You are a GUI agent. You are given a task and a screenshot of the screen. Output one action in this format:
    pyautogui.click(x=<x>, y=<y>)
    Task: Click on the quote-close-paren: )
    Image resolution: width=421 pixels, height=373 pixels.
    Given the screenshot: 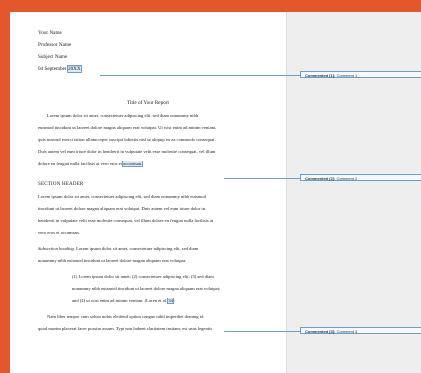 What is the action you would take?
    pyautogui.click(x=173, y=300)
    